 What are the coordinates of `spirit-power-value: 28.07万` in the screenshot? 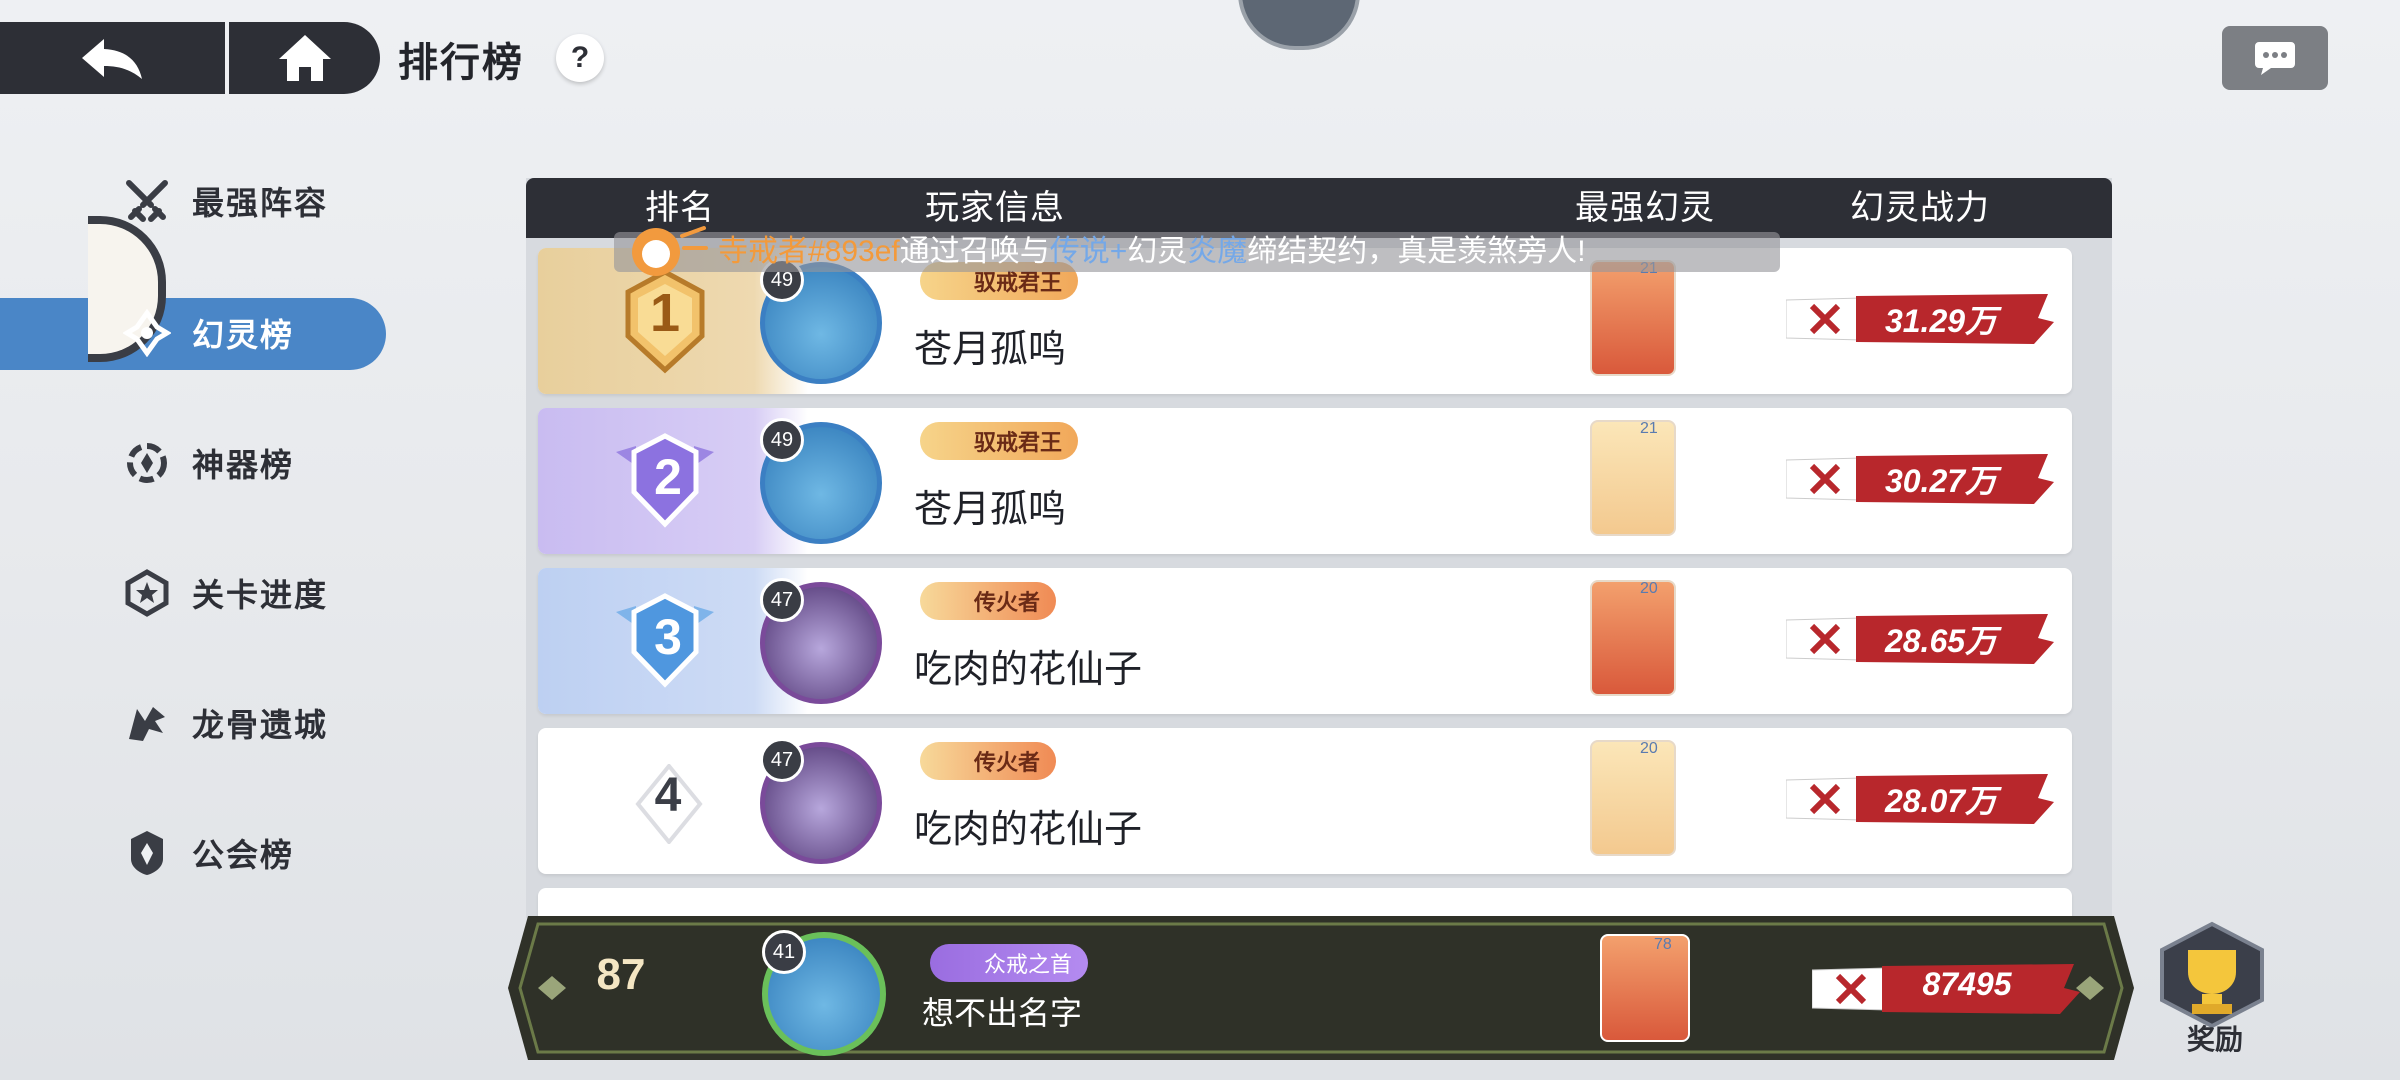 It's located at (1941, 801).